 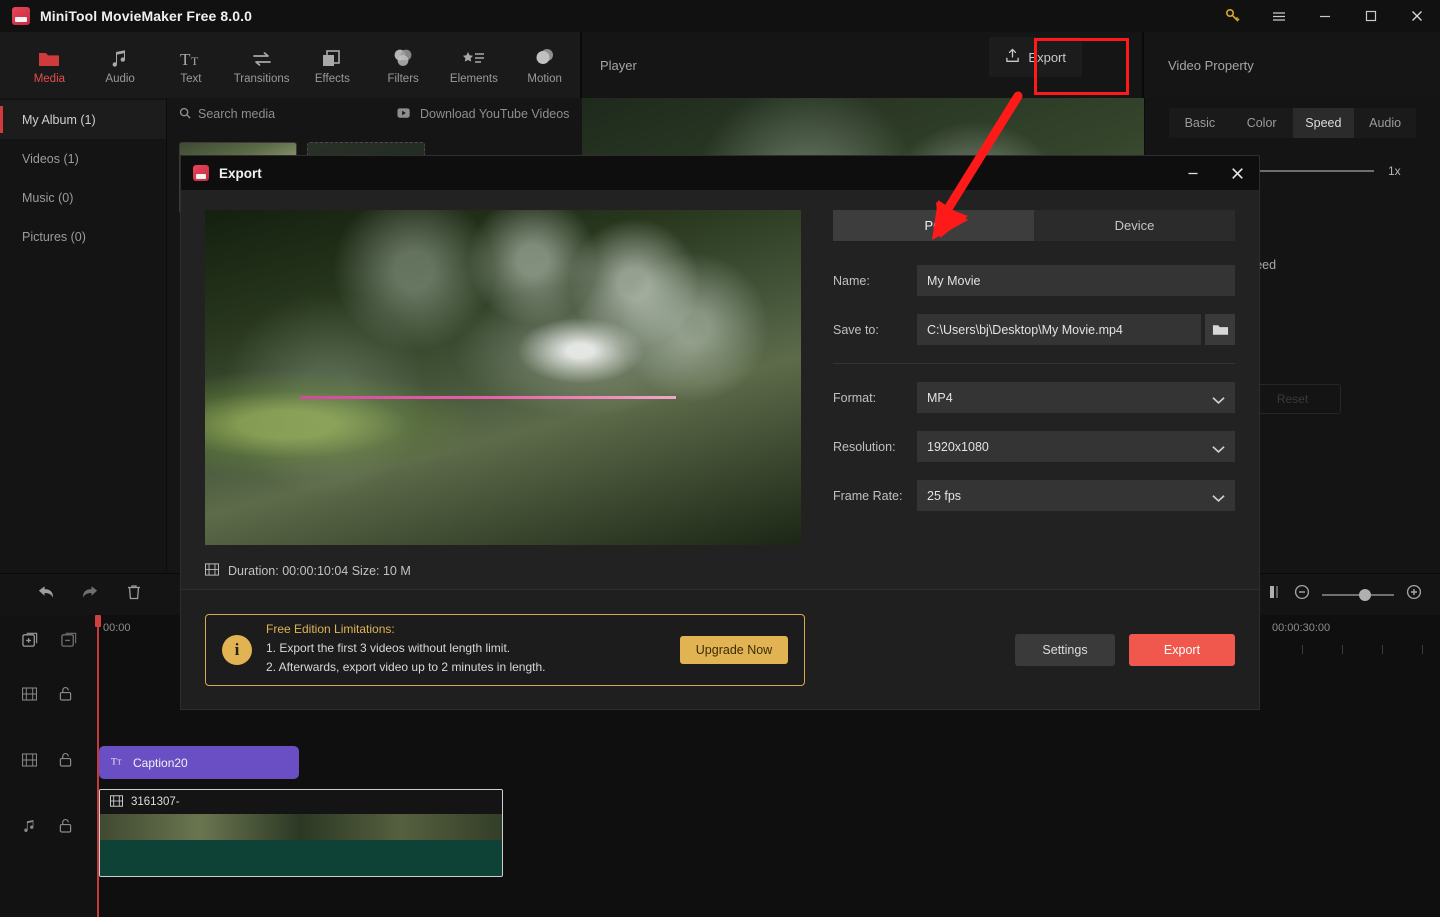 I want to click on download-youtube-button: Download YouTube Videos, so click(x=483, y=114).